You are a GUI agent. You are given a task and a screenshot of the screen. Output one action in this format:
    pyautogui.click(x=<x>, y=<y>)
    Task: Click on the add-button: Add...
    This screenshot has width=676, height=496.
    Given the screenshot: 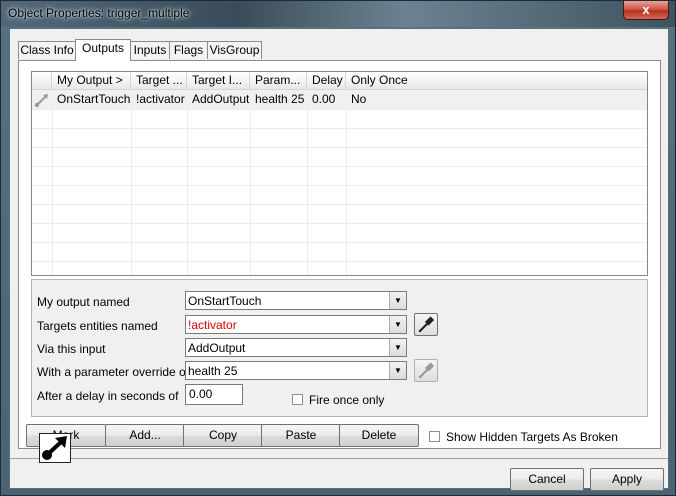 What is the action you would take?
    pyautogui.click(x=145, y=435)
    